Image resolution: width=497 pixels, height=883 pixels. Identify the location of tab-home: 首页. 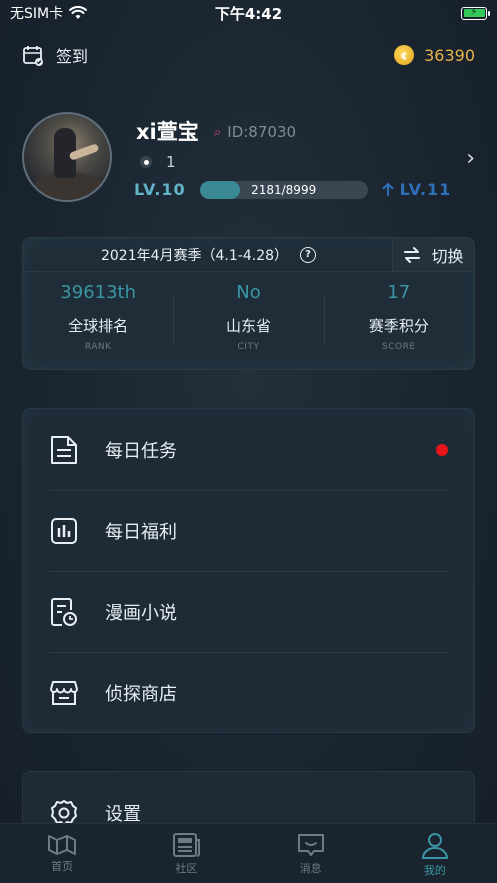
(62, 853).